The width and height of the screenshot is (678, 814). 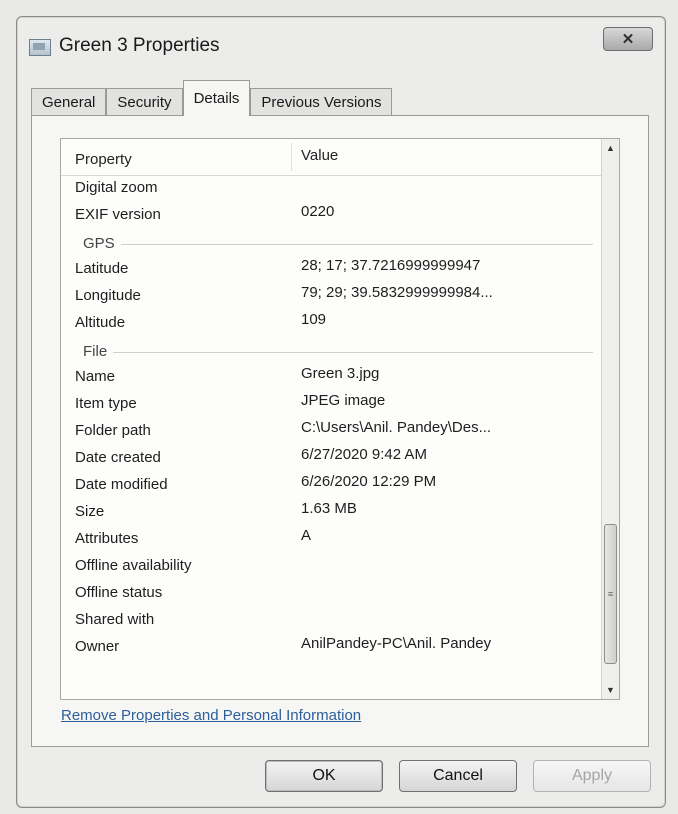 I want to click on scroll-up-button: ▲, so click(x=610, y=148).